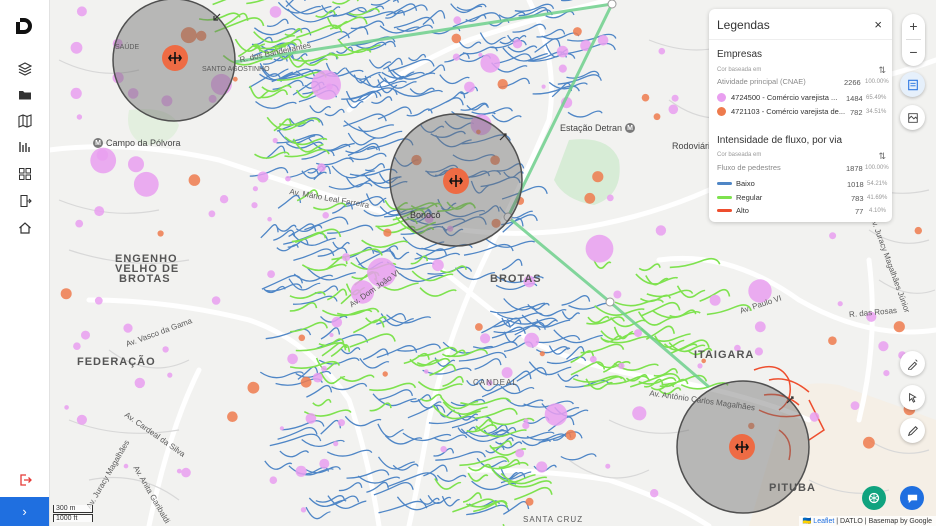 This screenshot has width=936, height=526. Describe the element at coordinates (792, 488) in the screenshot. I see `label-pituba: PITUBA` at that location.